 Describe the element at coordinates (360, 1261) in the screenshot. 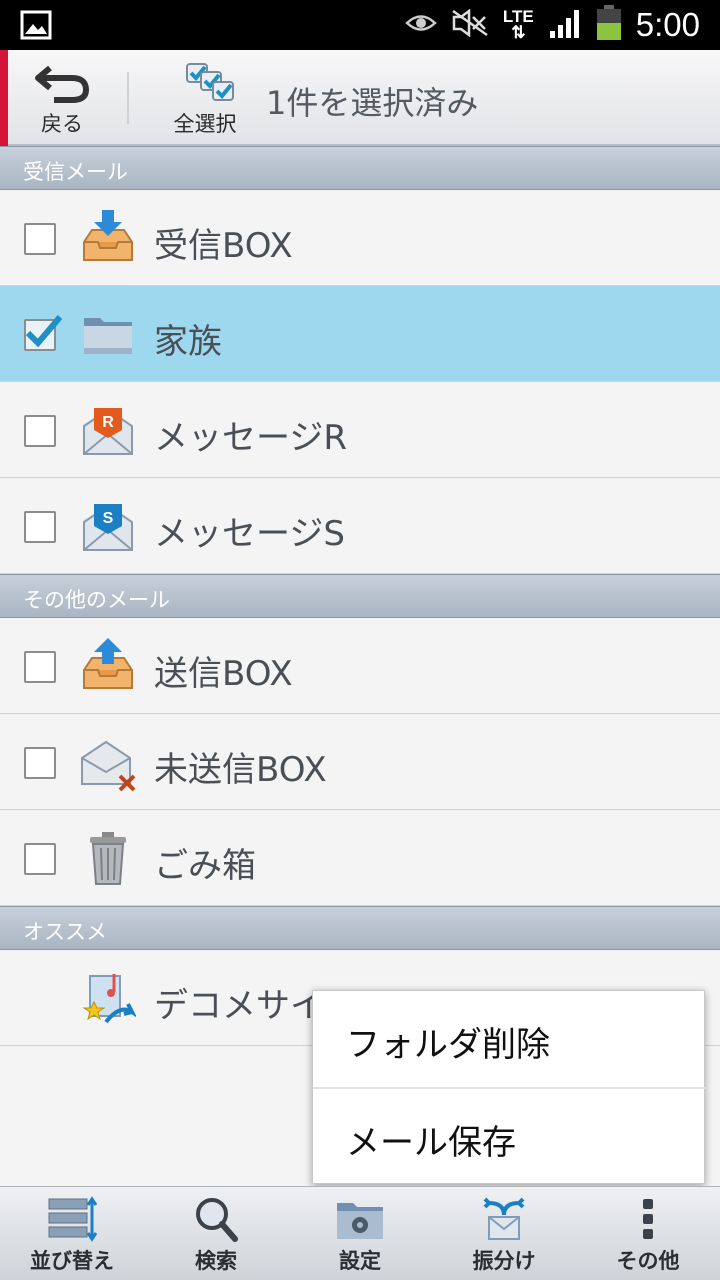

I see `toolbar-label: 設定` at that location.